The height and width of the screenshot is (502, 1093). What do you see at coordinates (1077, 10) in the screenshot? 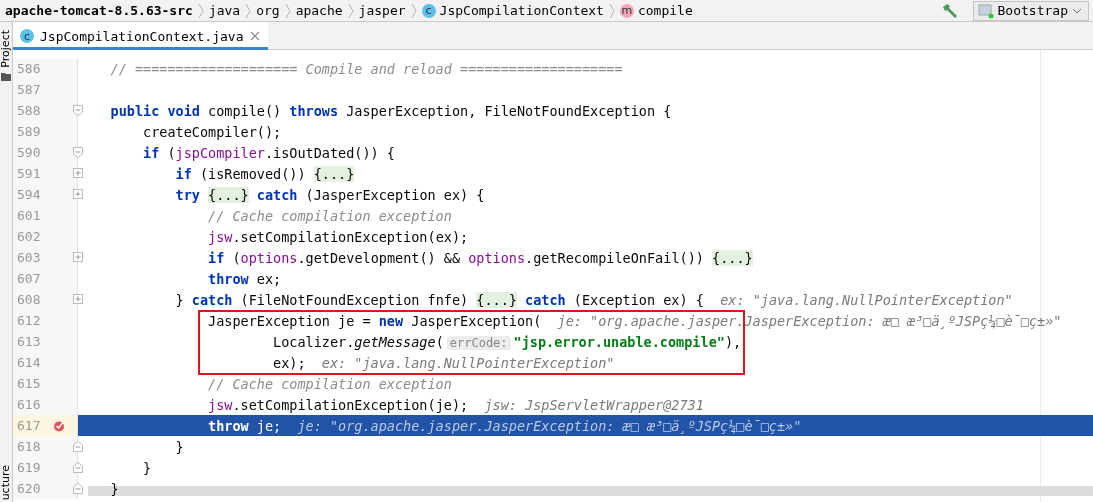
I see `caret-icon` at bounding box center [1077, 10].